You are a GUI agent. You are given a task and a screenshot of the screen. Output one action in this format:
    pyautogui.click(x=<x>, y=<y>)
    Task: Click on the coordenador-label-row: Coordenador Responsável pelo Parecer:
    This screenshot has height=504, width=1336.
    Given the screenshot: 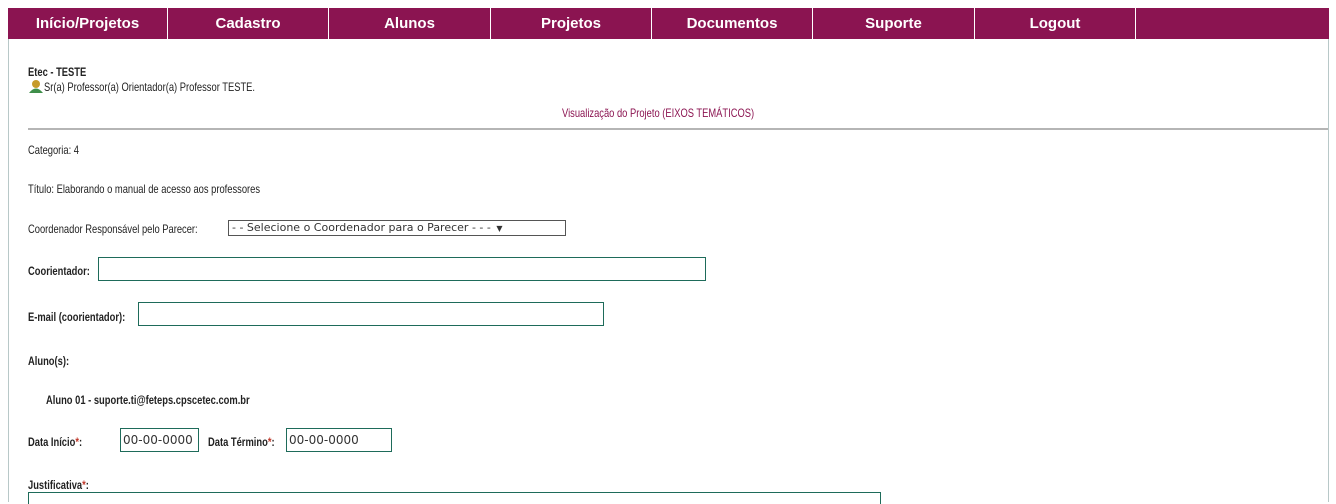 What is the action you would take?
    pyautogui.click(x=136, y=229)
    